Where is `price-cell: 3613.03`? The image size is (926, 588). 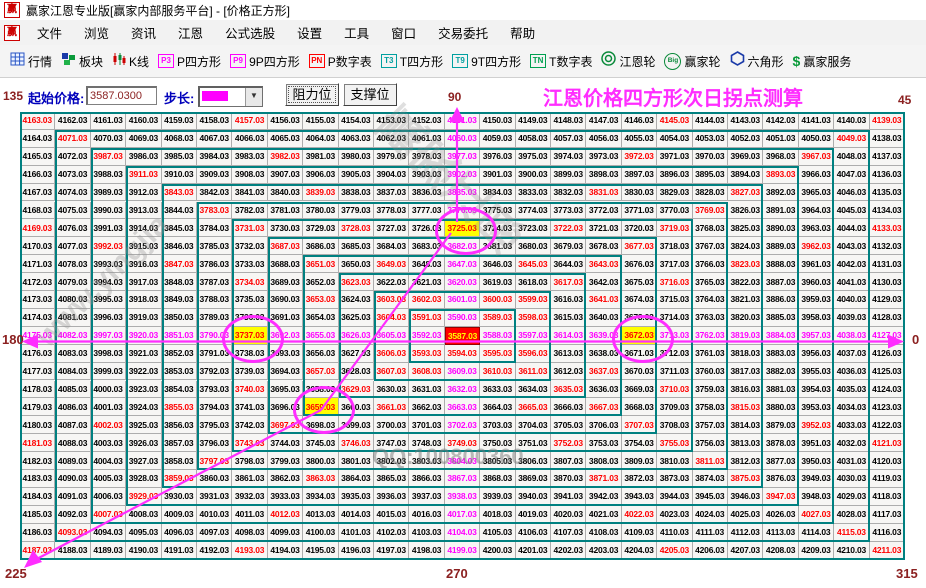
price-cell: 3613.03 is located at coordinates (569, 353).